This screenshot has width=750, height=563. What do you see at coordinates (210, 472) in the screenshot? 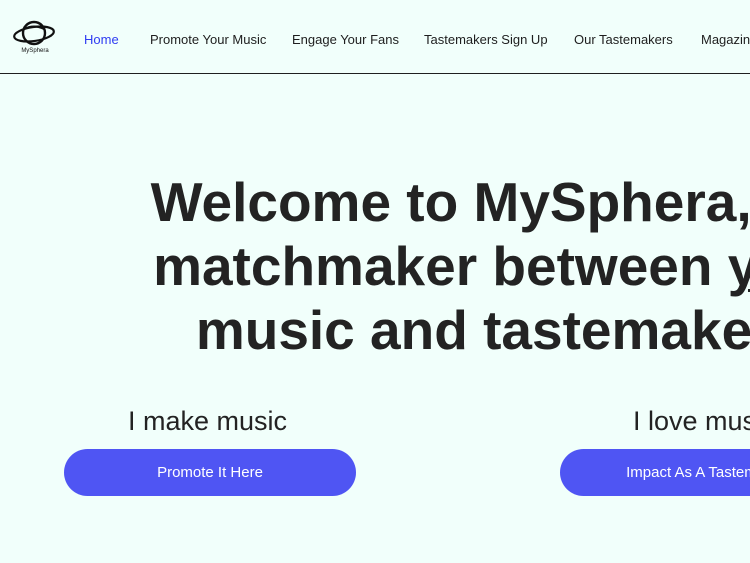
I see `promote-it-here-button: Promote It Here` at bounding box center [210, 472].